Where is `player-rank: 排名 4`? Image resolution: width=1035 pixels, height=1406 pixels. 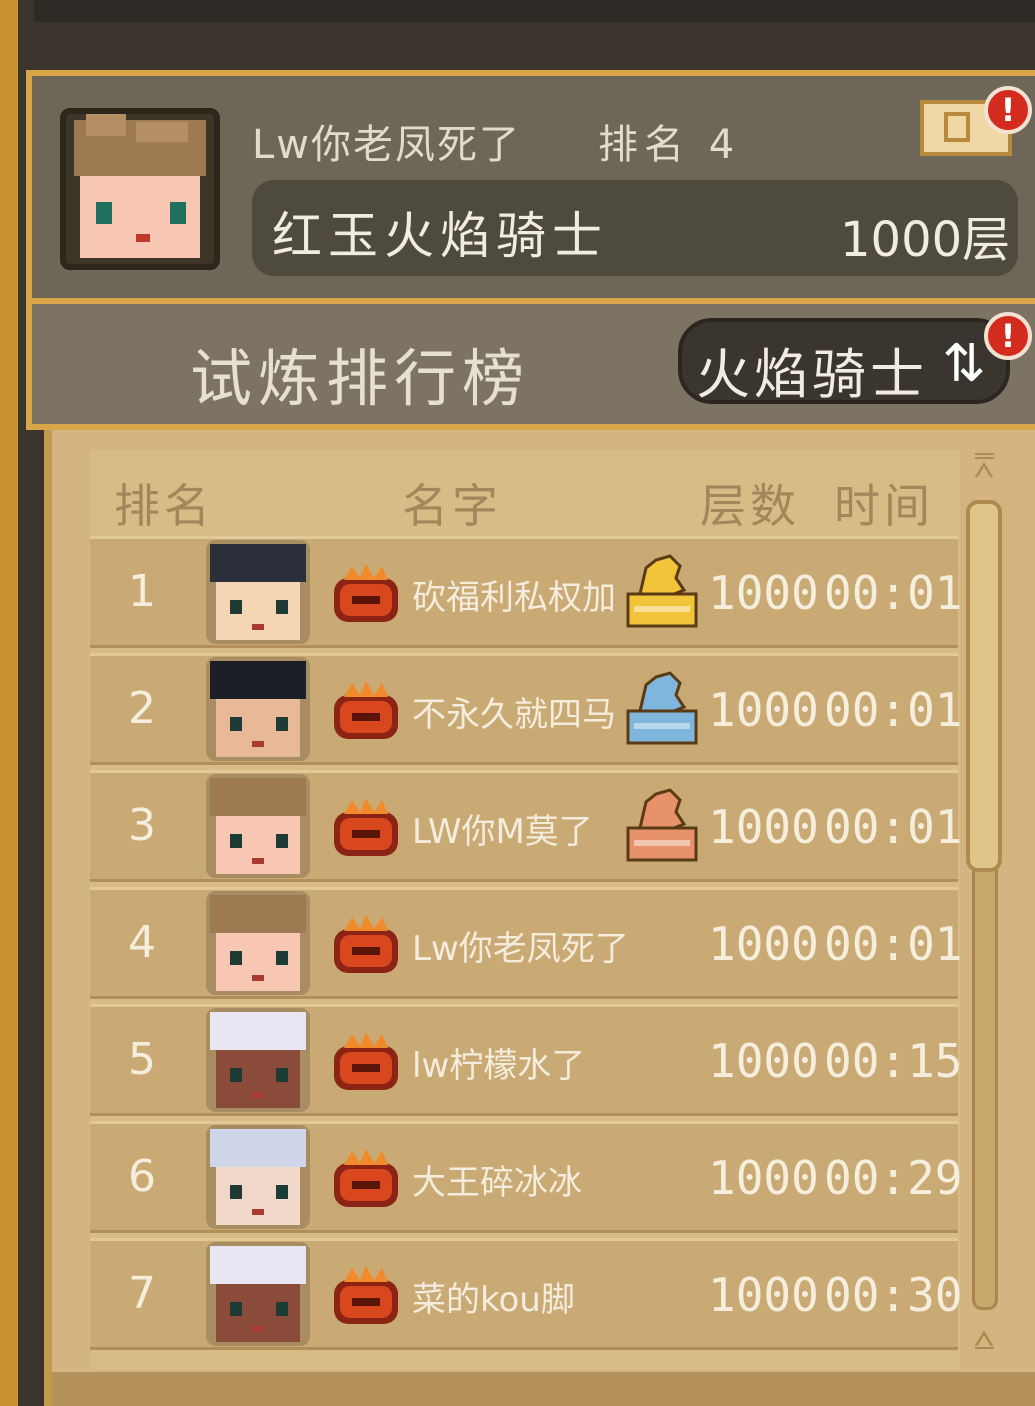
player-rank: 排名 4 is located at coordinates (669, 141).